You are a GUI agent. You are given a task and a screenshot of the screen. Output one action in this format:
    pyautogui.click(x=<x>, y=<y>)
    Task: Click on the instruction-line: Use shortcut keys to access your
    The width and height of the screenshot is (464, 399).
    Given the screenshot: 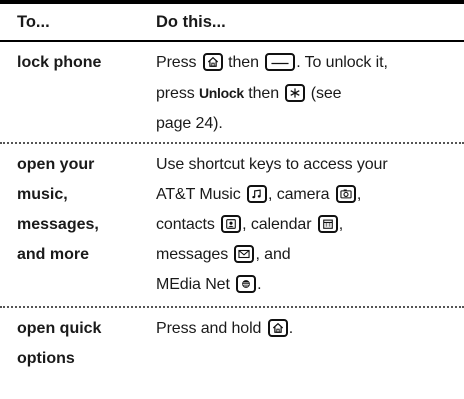 What is the action you would take?
    pyautogui.click(x=272, y=164)
    